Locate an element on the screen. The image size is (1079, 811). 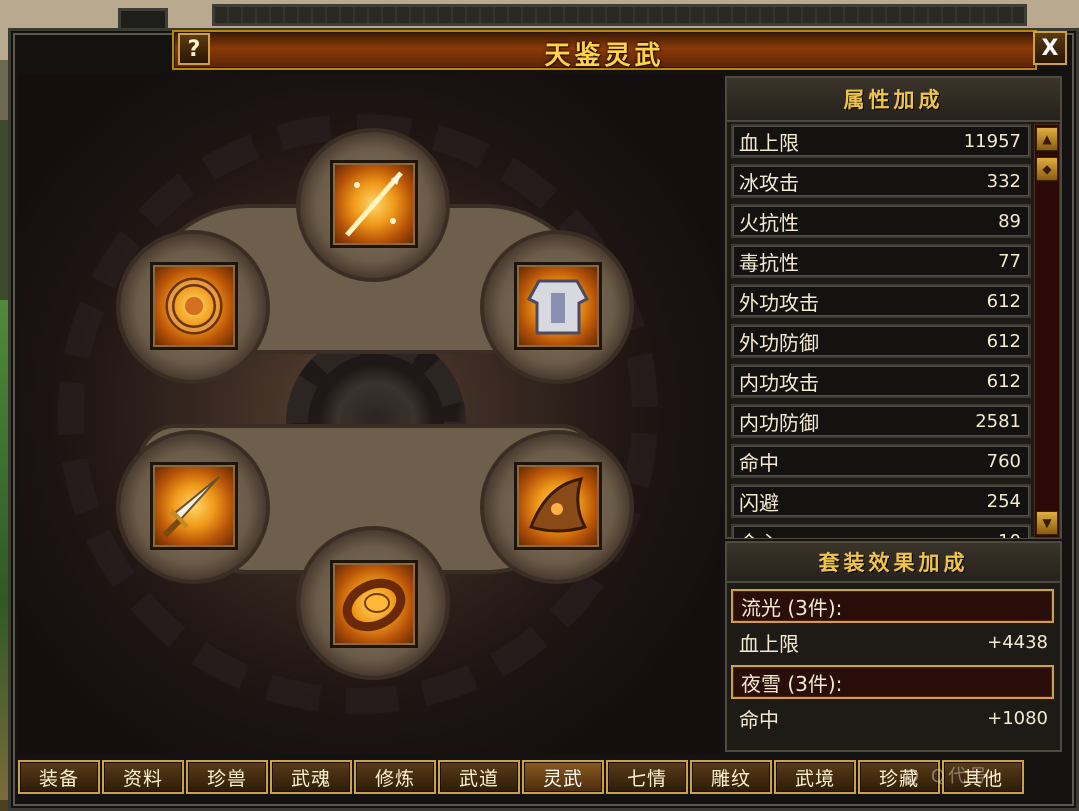
arrow-up-icon: ▲ is located at coordinates (1047, 139).